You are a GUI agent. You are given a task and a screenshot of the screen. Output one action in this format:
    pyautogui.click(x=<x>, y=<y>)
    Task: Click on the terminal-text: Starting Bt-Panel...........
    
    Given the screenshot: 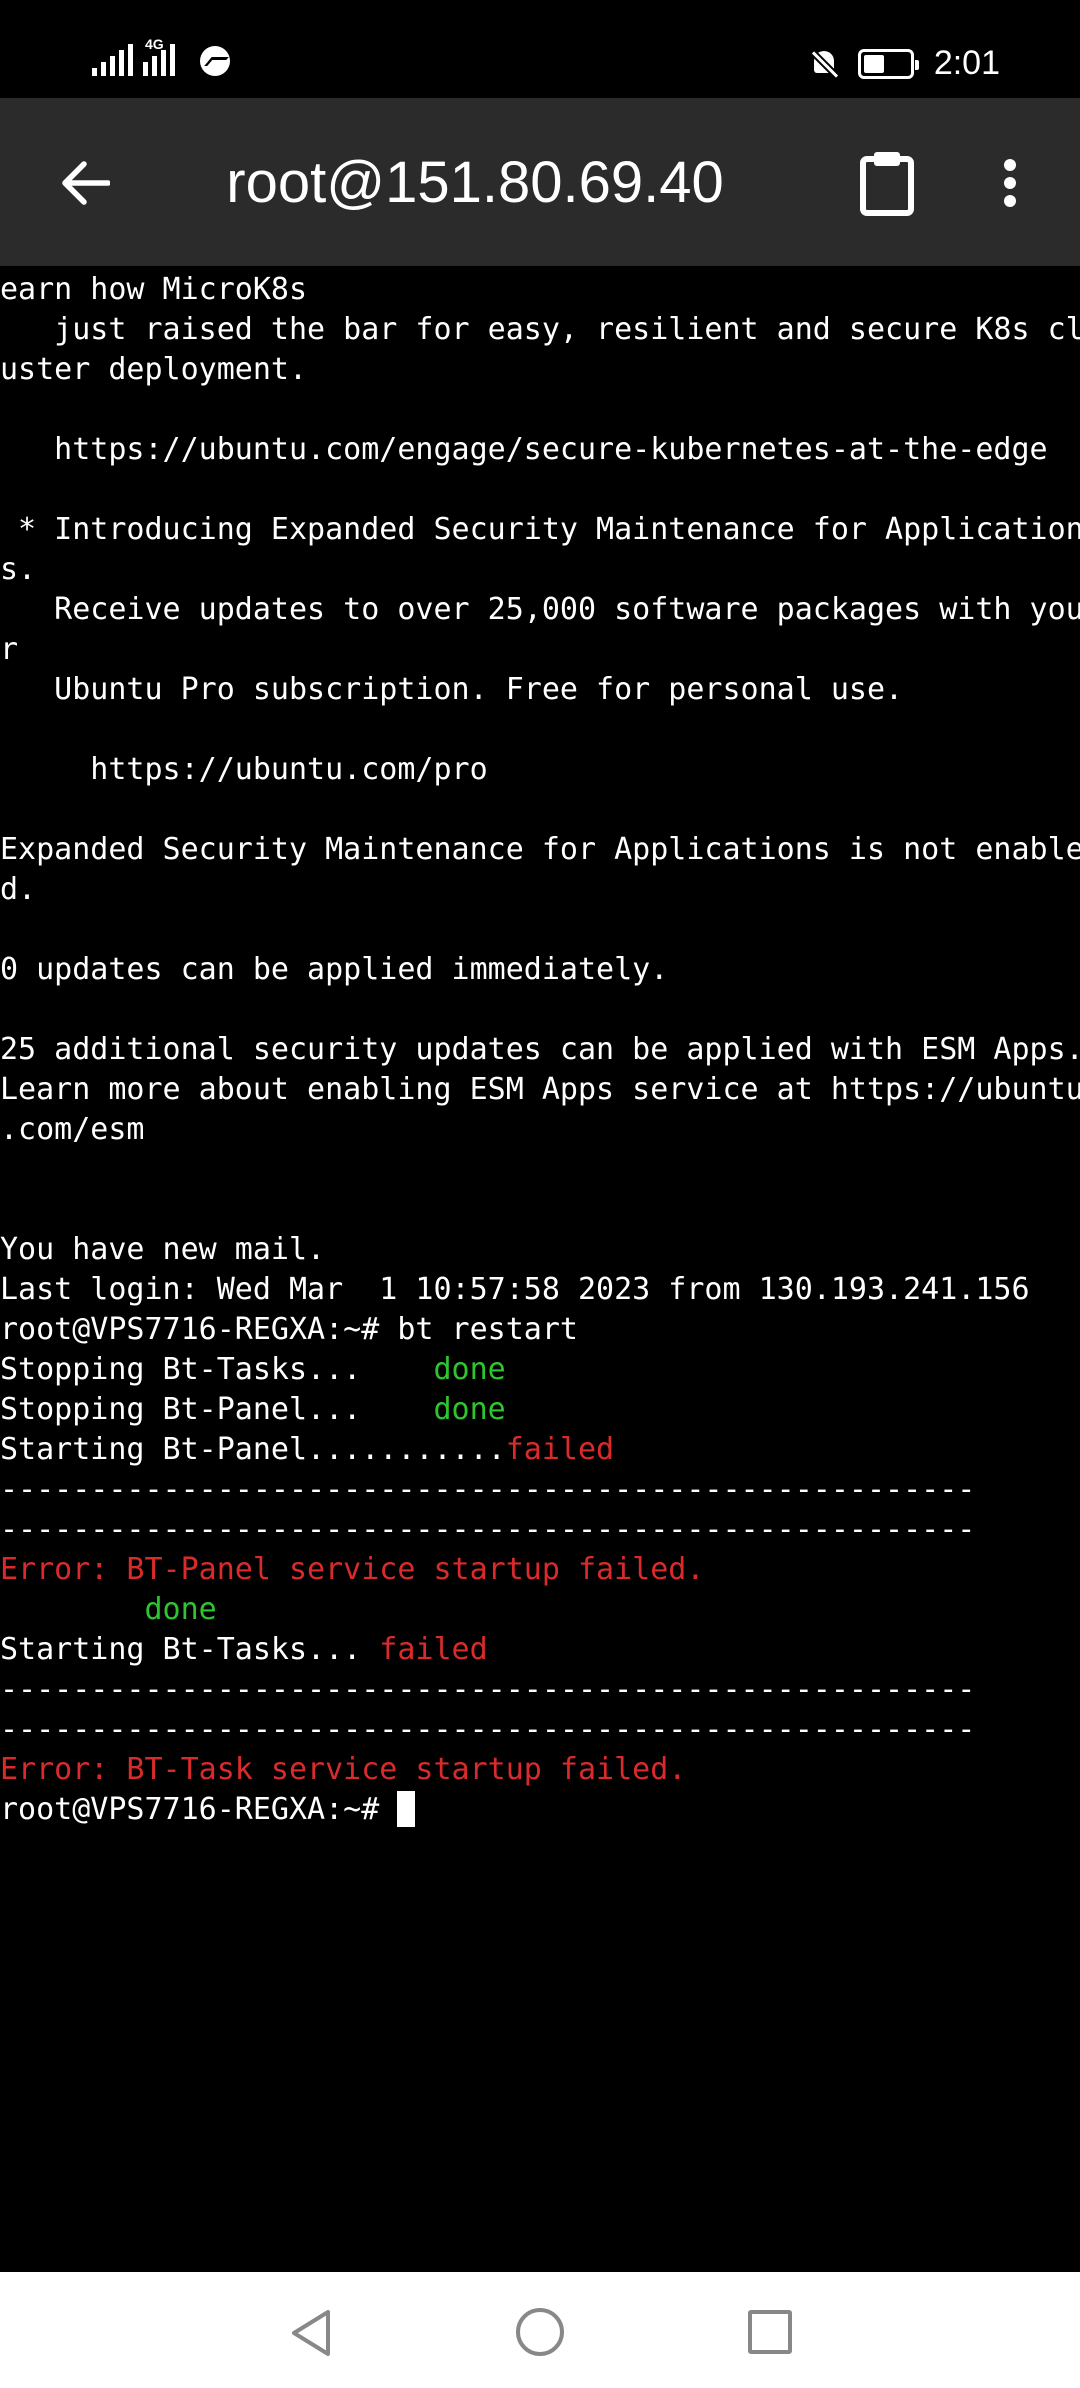 What is the action you would take?
    pyautogui.click(x=253, y=1449)
    